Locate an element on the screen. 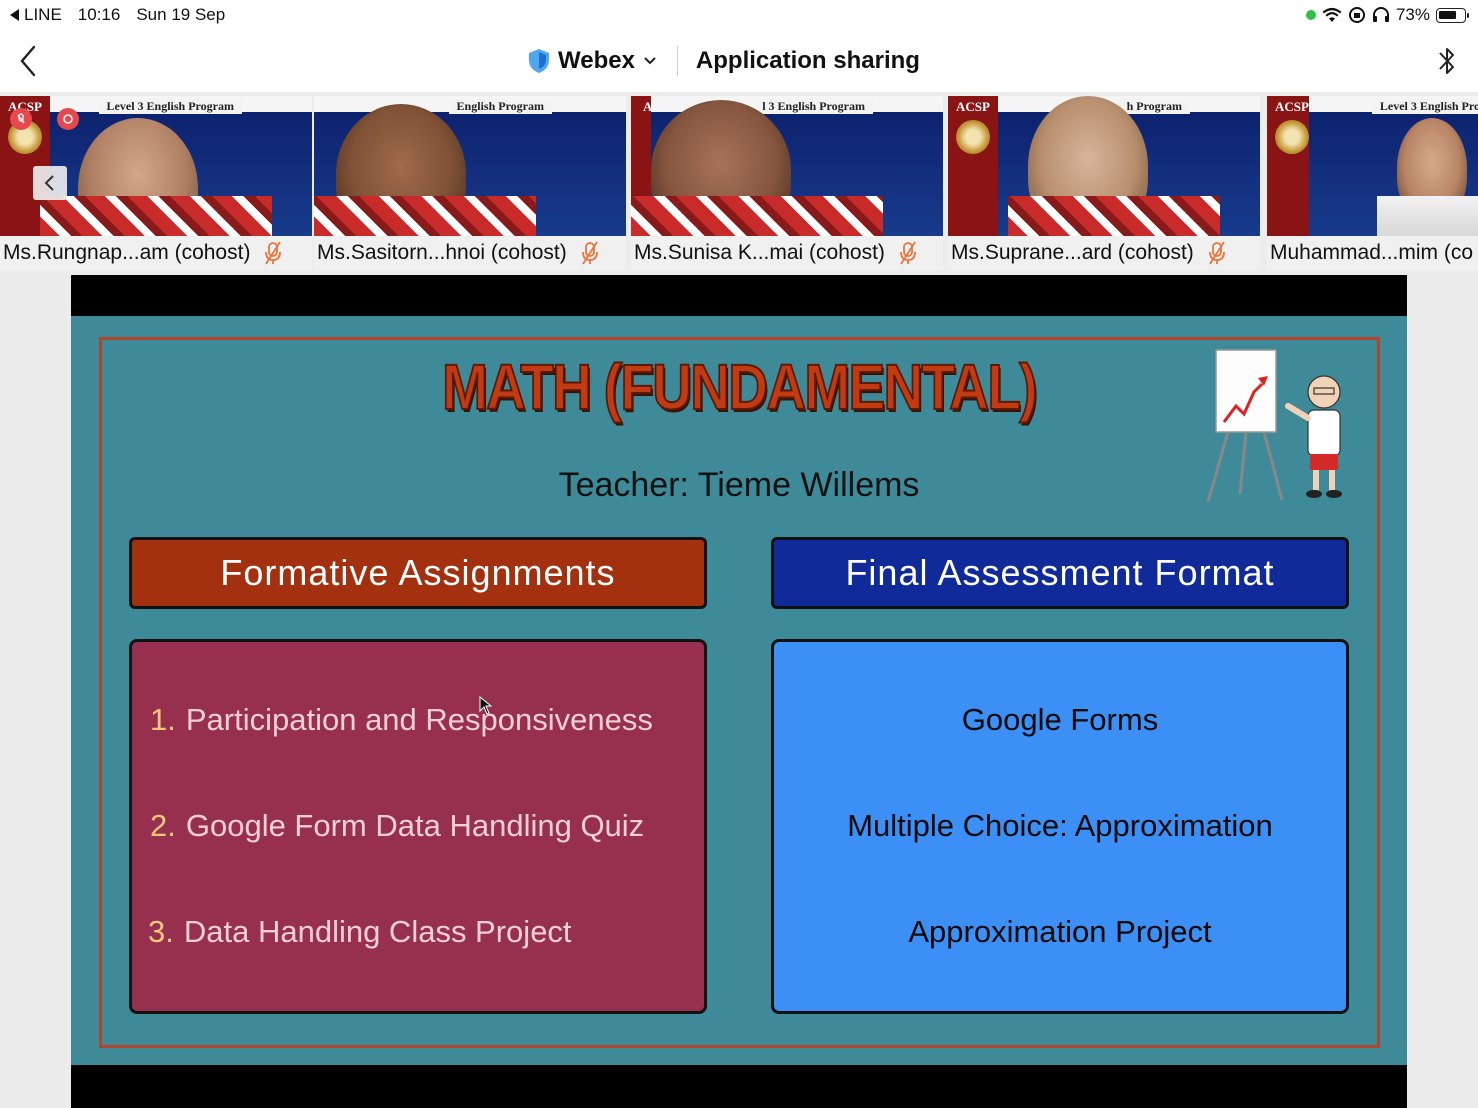 The width and height of the screenshot is (1478, 1108). video-banner-text: l 3 English Program is located at coordinates (813, 106).